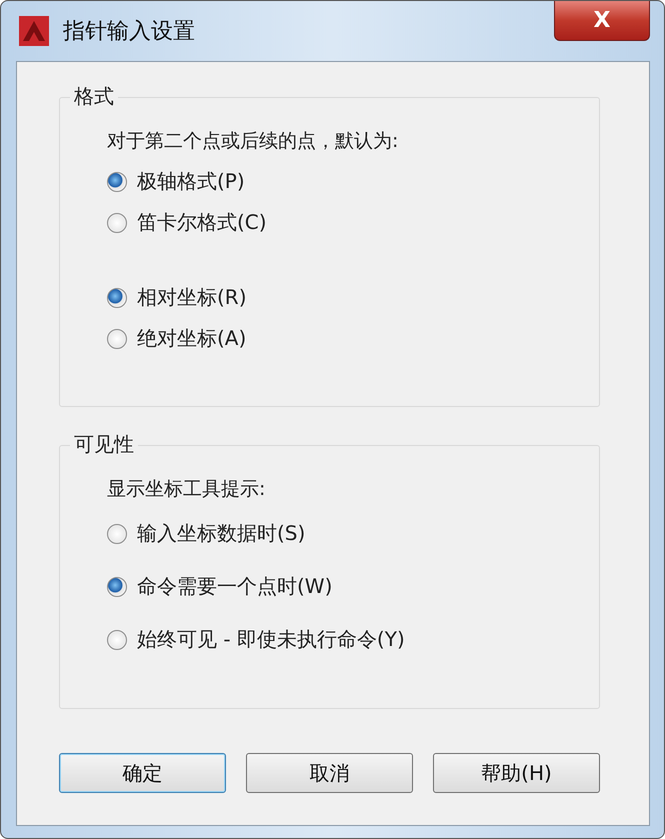 The height and width of the screenshot is (839, 665). What do you see at coordinates (186, 489) in the screenshot?
I see `prompt-label: 显示坐标工具提示:` at bounding box center [186, 489].